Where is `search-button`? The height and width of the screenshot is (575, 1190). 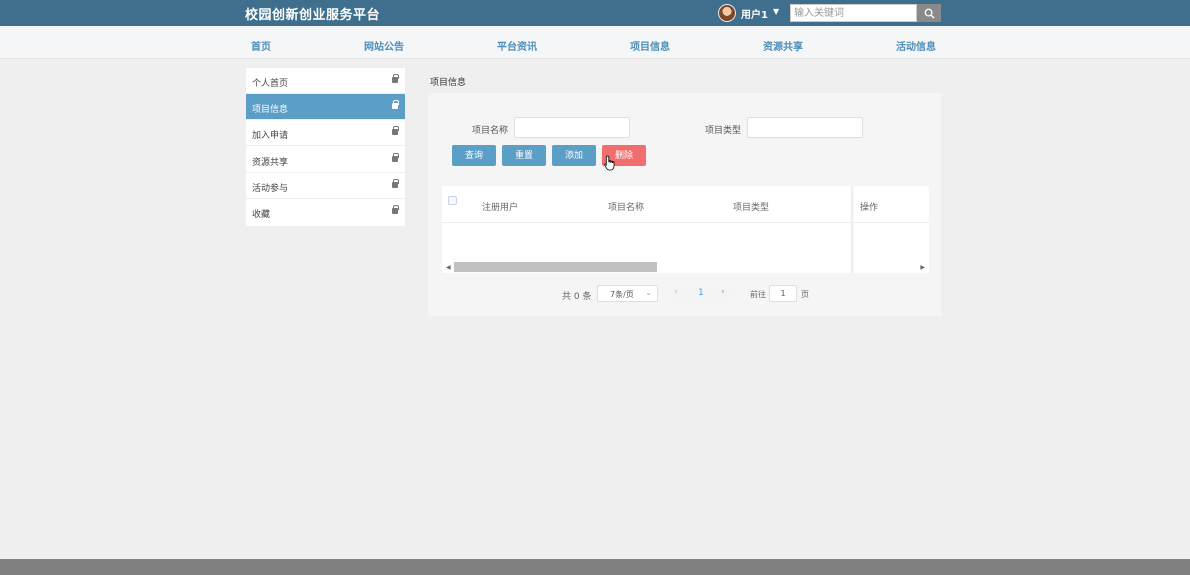 search-button is located at coordinates (929, 13).